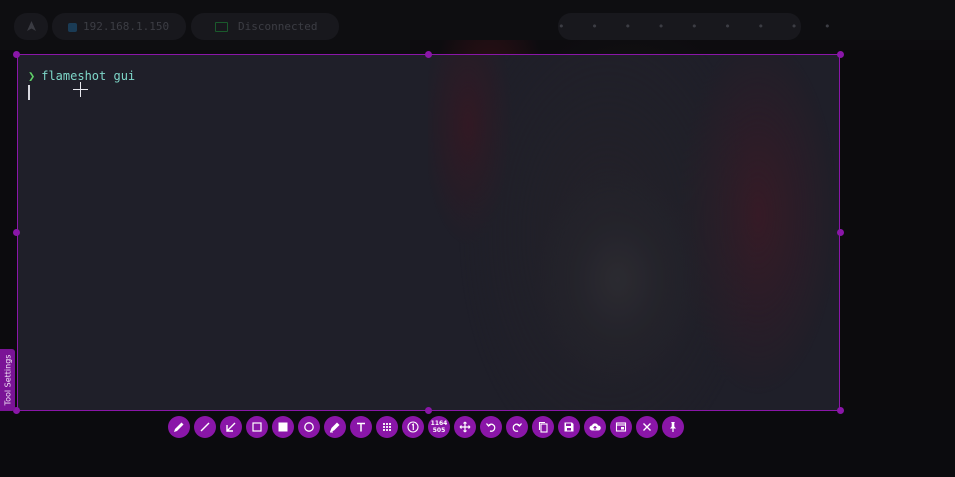  I want to click on save-button, so click(569, 427).